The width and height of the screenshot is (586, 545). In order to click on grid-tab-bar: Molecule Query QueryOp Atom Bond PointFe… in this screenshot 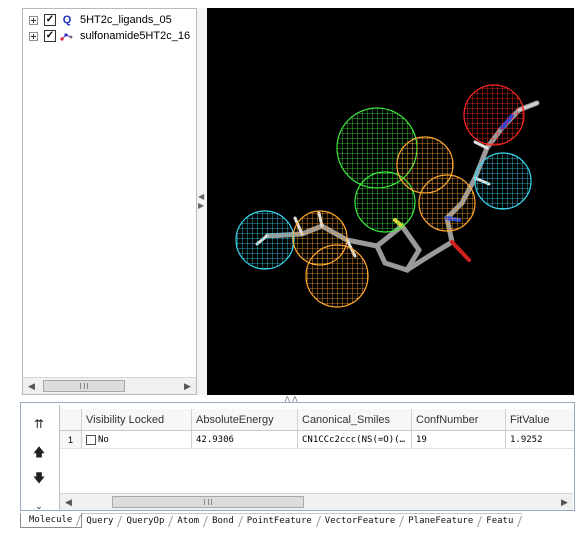, I will do `click(298, 520)`.